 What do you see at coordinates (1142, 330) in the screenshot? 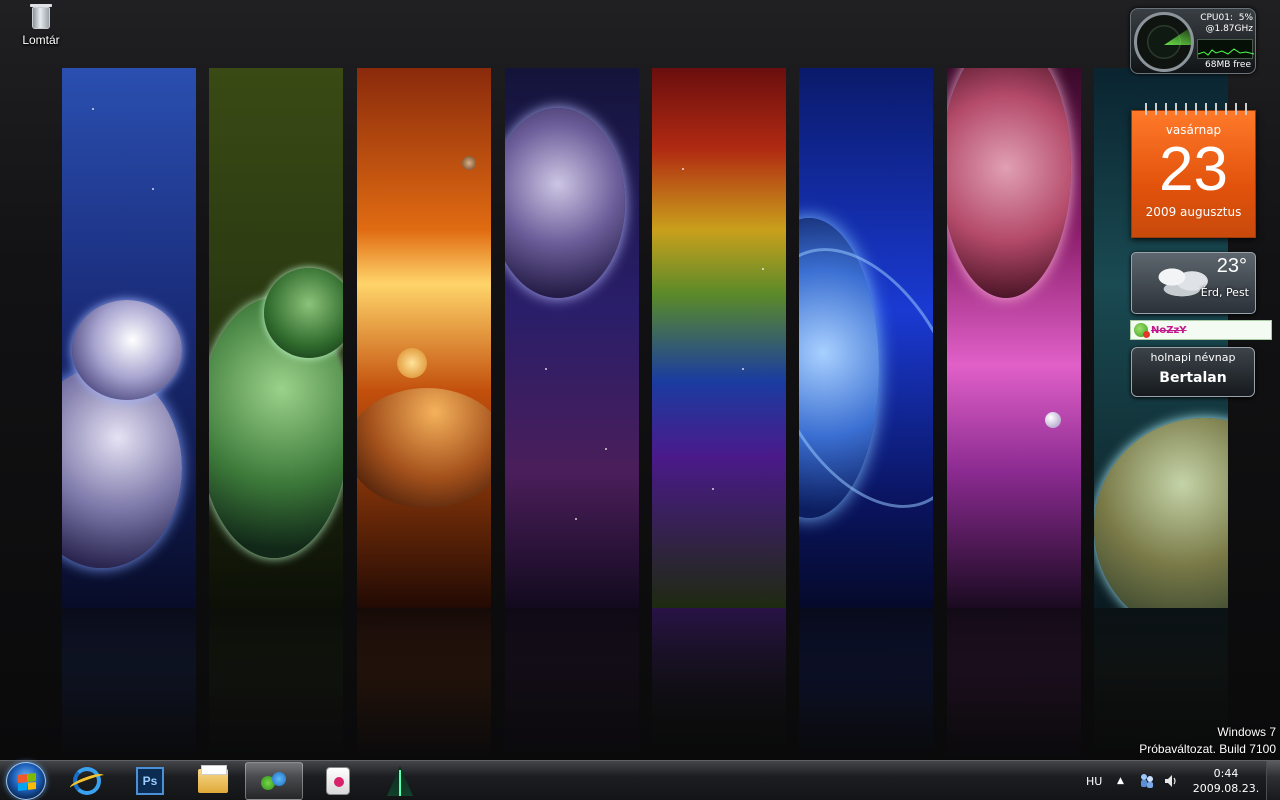
I see `messenger-status-icon` at bounding box center [1142, 330].